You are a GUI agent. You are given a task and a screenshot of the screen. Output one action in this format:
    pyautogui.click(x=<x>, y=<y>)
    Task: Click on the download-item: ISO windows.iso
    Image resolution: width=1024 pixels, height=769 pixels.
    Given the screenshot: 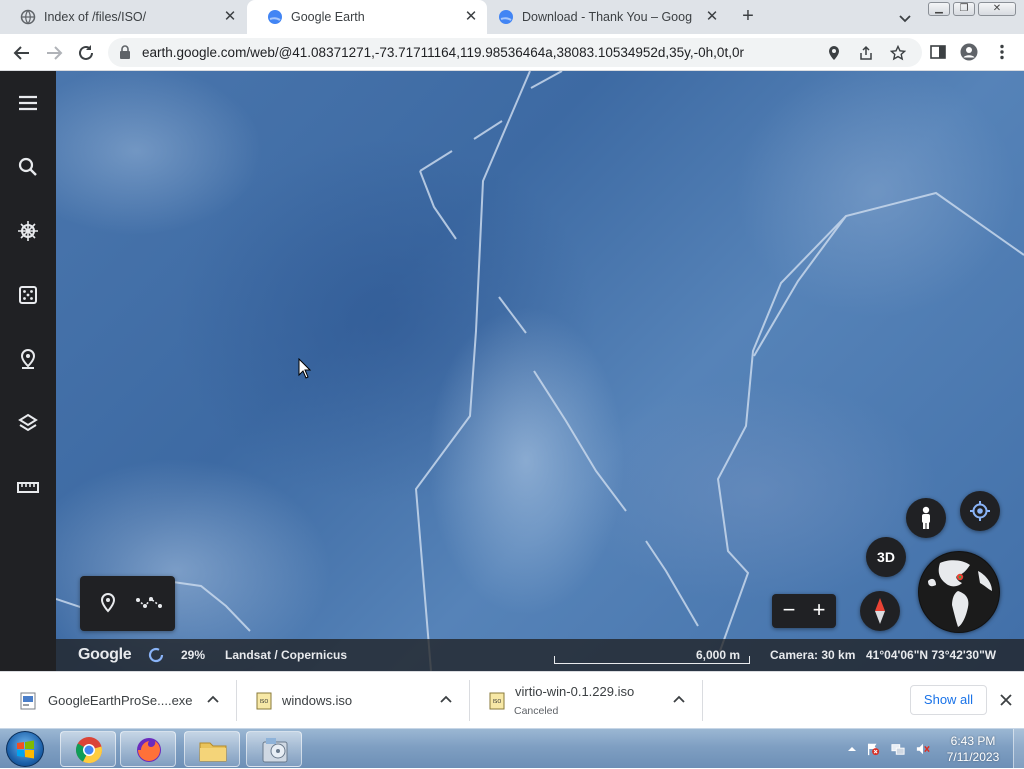 What is the action you would take?
    pyautogui.click(x=352, y=700)
    